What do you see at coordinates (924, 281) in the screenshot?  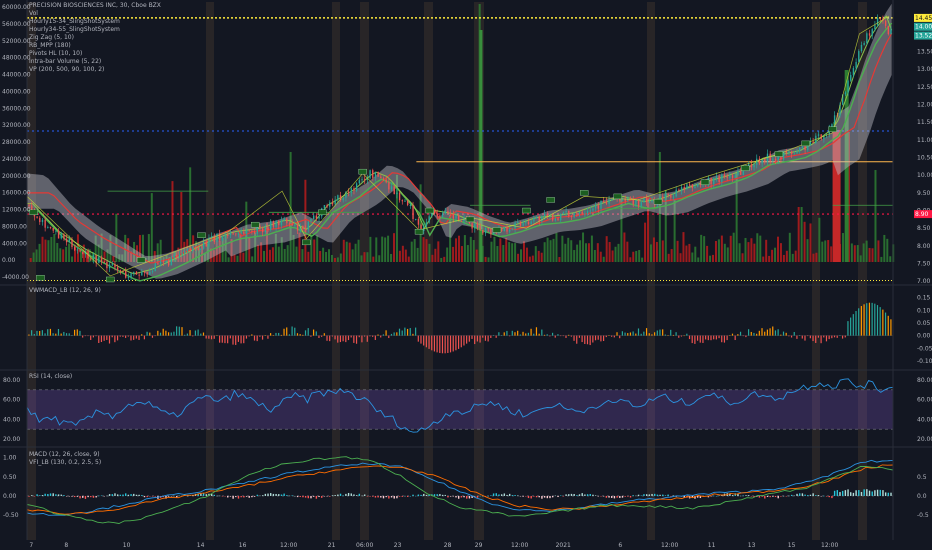 I see `price-tick-label: 7.00` at bounding box center [924, 281].